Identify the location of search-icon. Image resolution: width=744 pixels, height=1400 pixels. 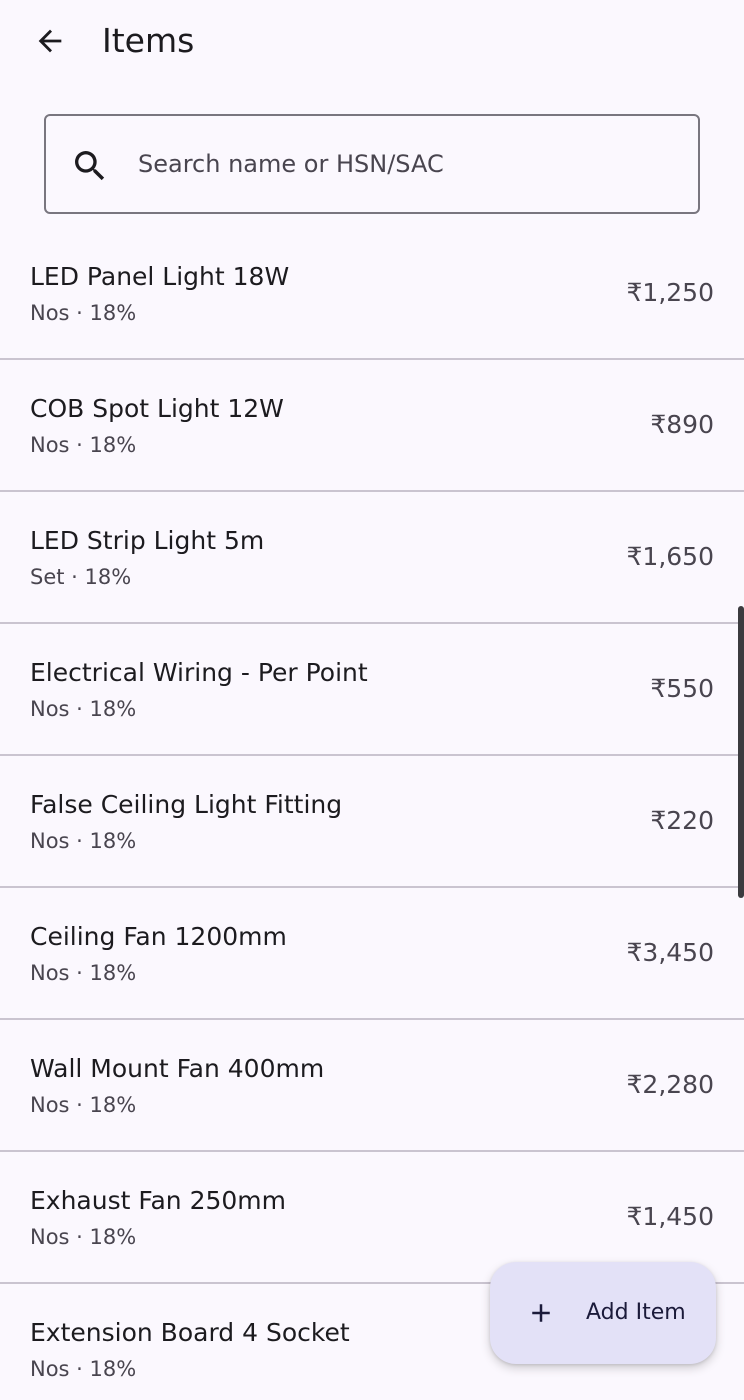
(90, 166).